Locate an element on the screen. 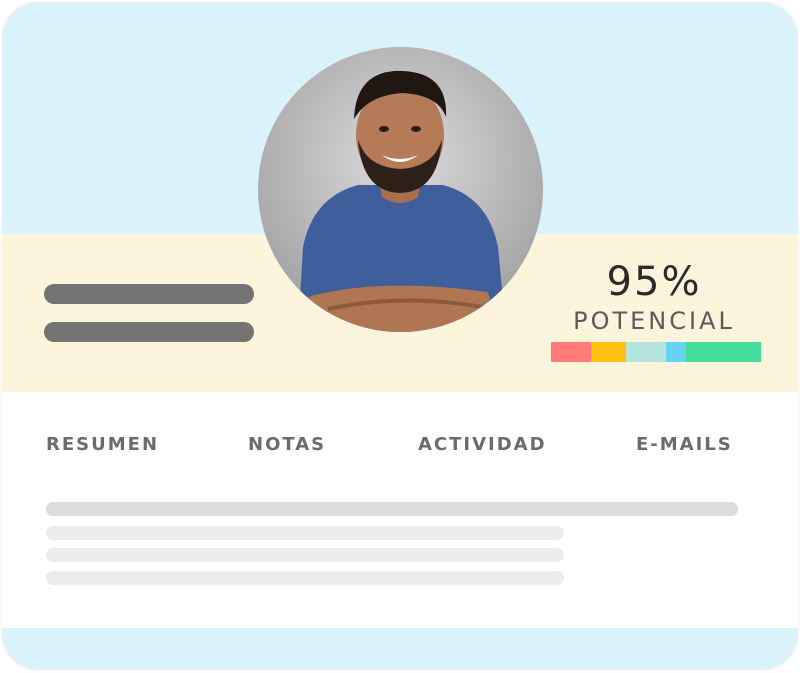 The width and height of the screenshot is (800, 673). tab-notas: NOTAS is located at coordinates (287, 445).